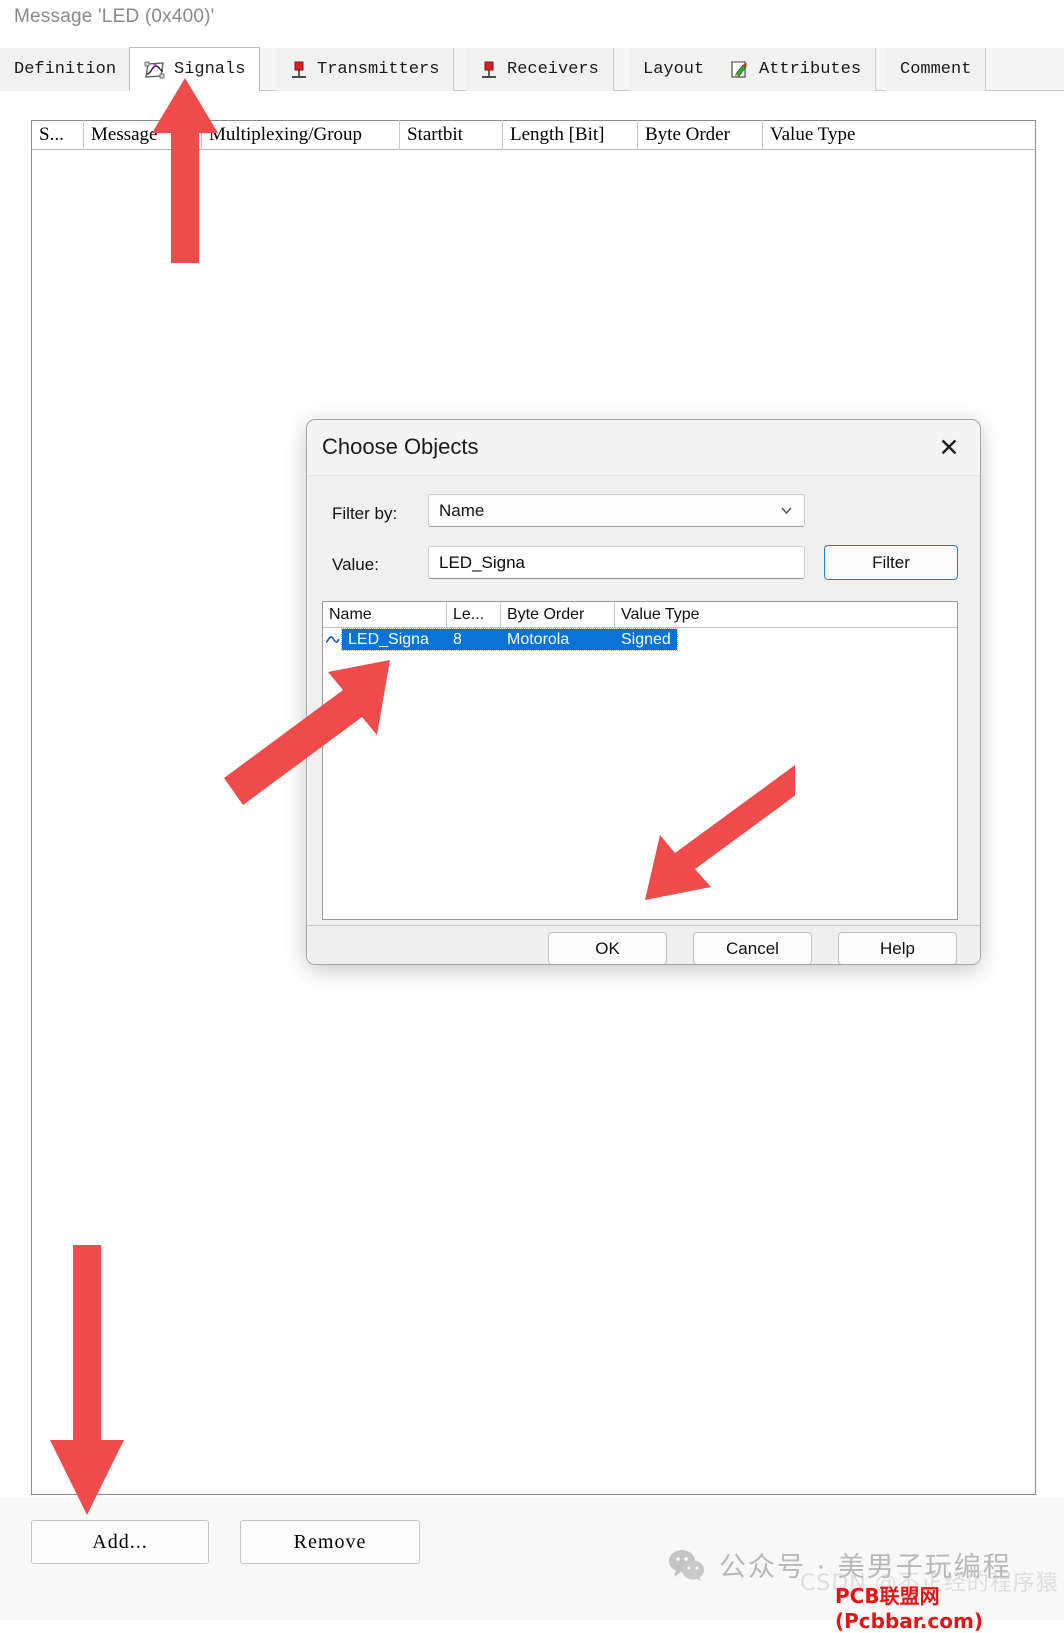 This screenshot has height=1633, width=1064. Describe the element at coordinates (818, 135) in the screenshot. I see `grid-column-header: Value Type` at that location.